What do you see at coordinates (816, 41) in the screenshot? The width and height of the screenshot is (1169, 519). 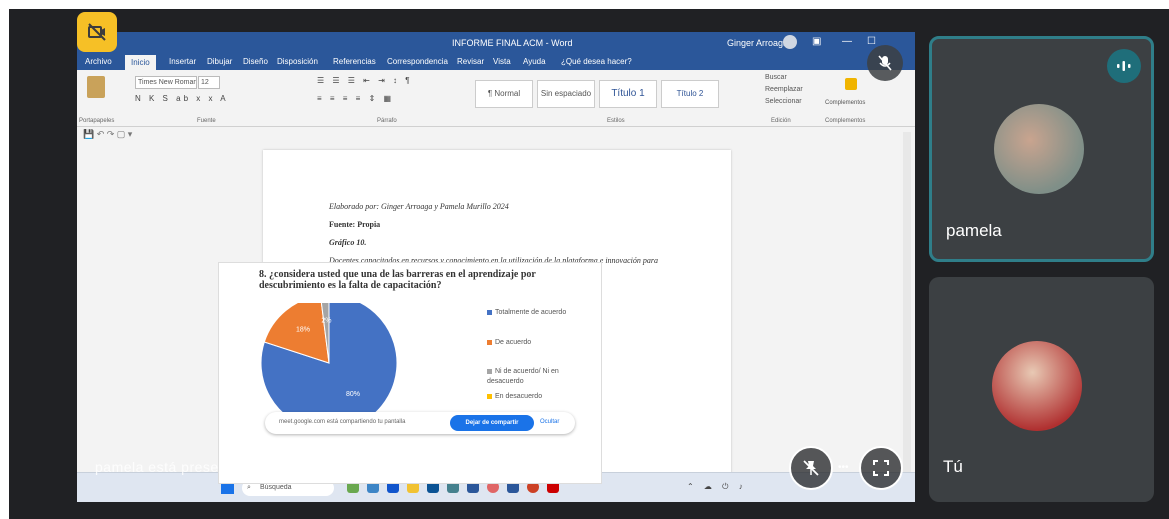 I see `ribbon-display-icon: ▣` at bounding box center [816, 41].